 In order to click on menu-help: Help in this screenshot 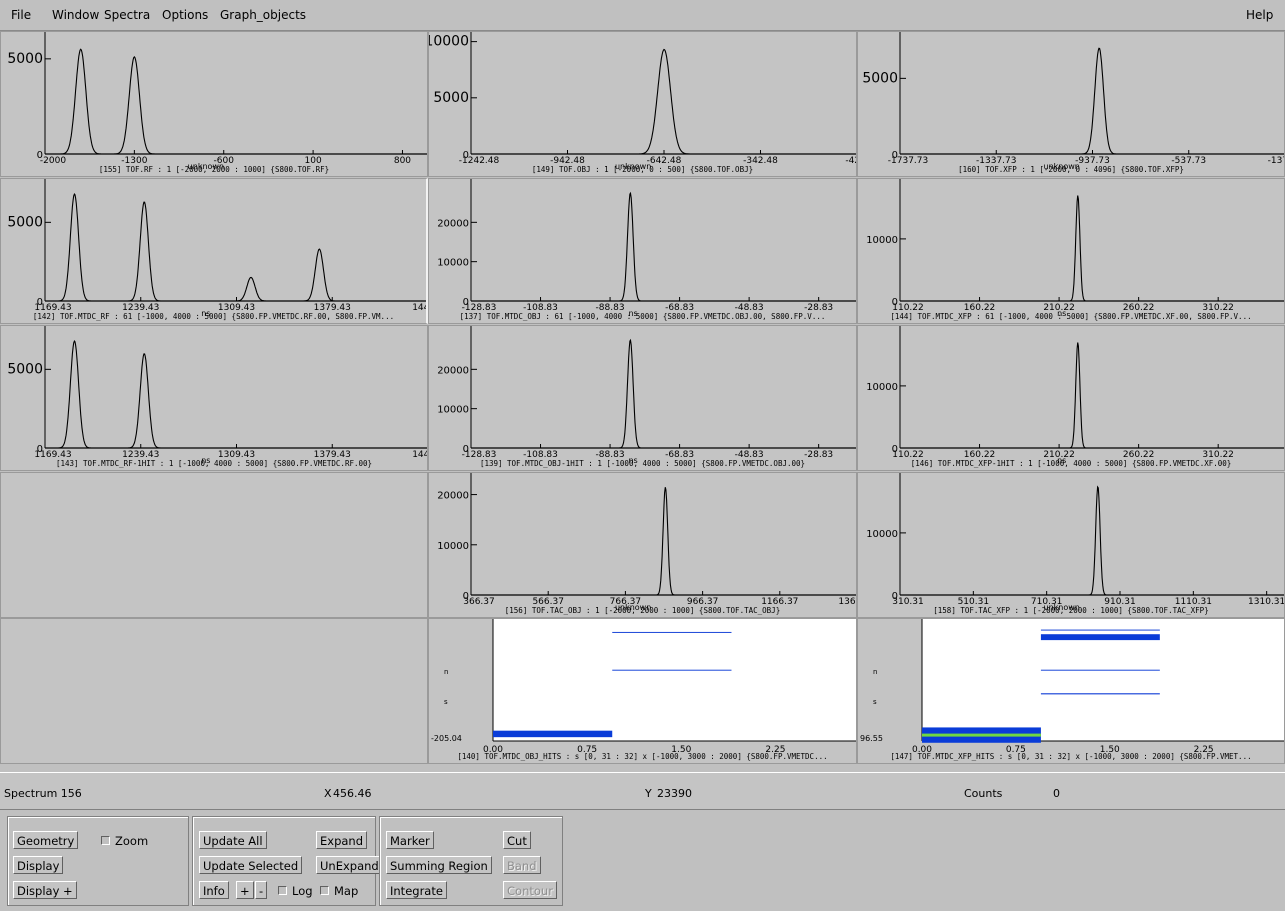, I will do `click(1259, 15)`.